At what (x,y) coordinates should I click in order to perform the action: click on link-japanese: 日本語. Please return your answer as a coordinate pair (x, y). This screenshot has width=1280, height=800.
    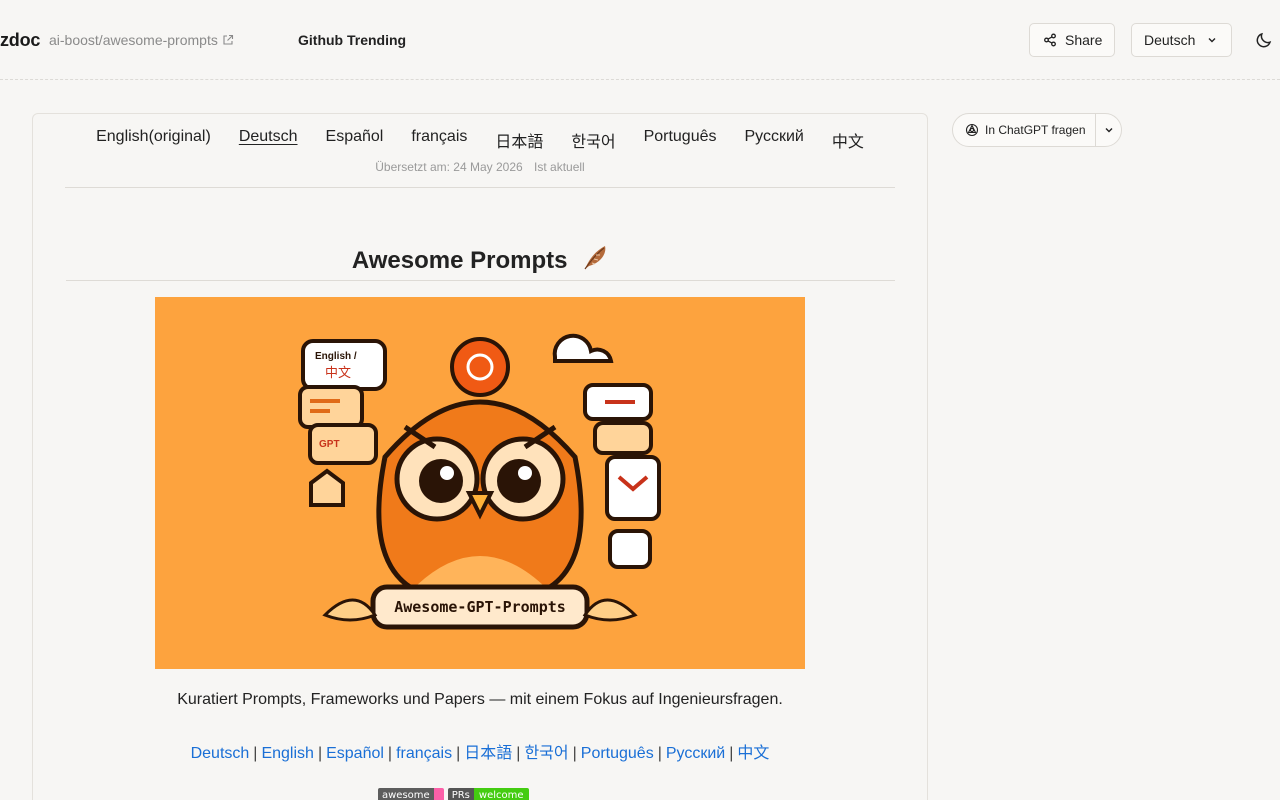
    Looking at the image, I should click on (488, 753).